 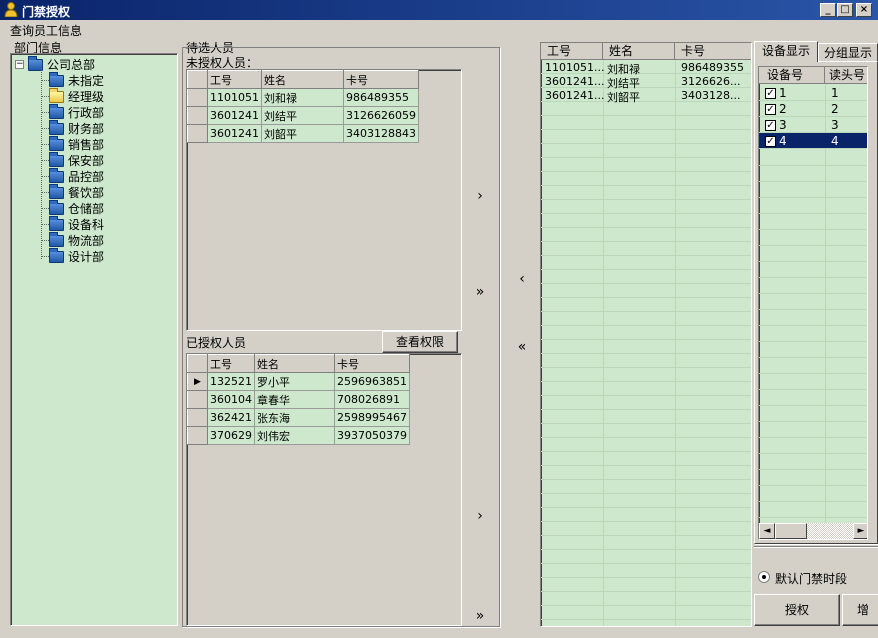 What do you see at coordinates (813, 109) in the screenshot?
I see `device-row: ✓ 2 2` at bounding box center [813, 109].